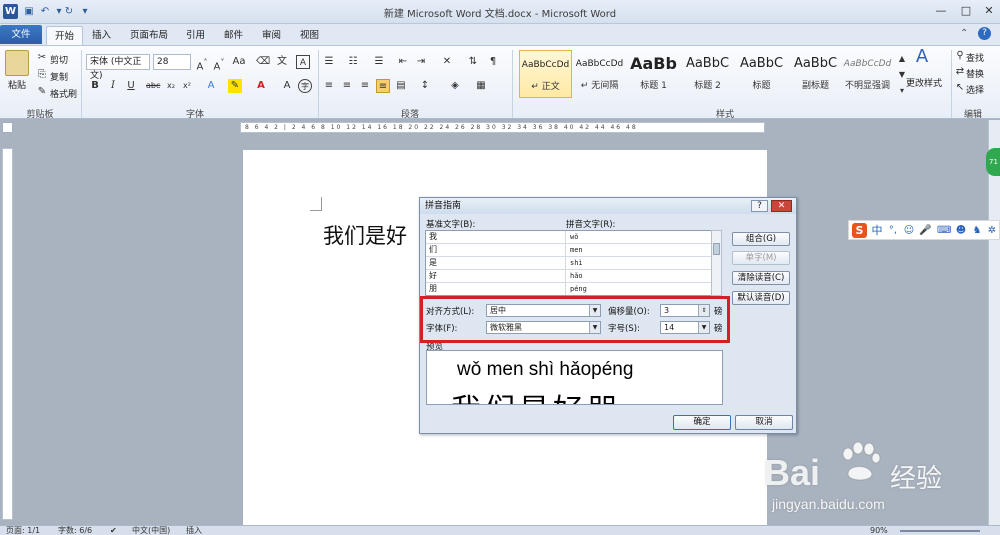  Describe the element at coordinates (989, 11) in the screenshot. I see `close-button: ✕` at that location.